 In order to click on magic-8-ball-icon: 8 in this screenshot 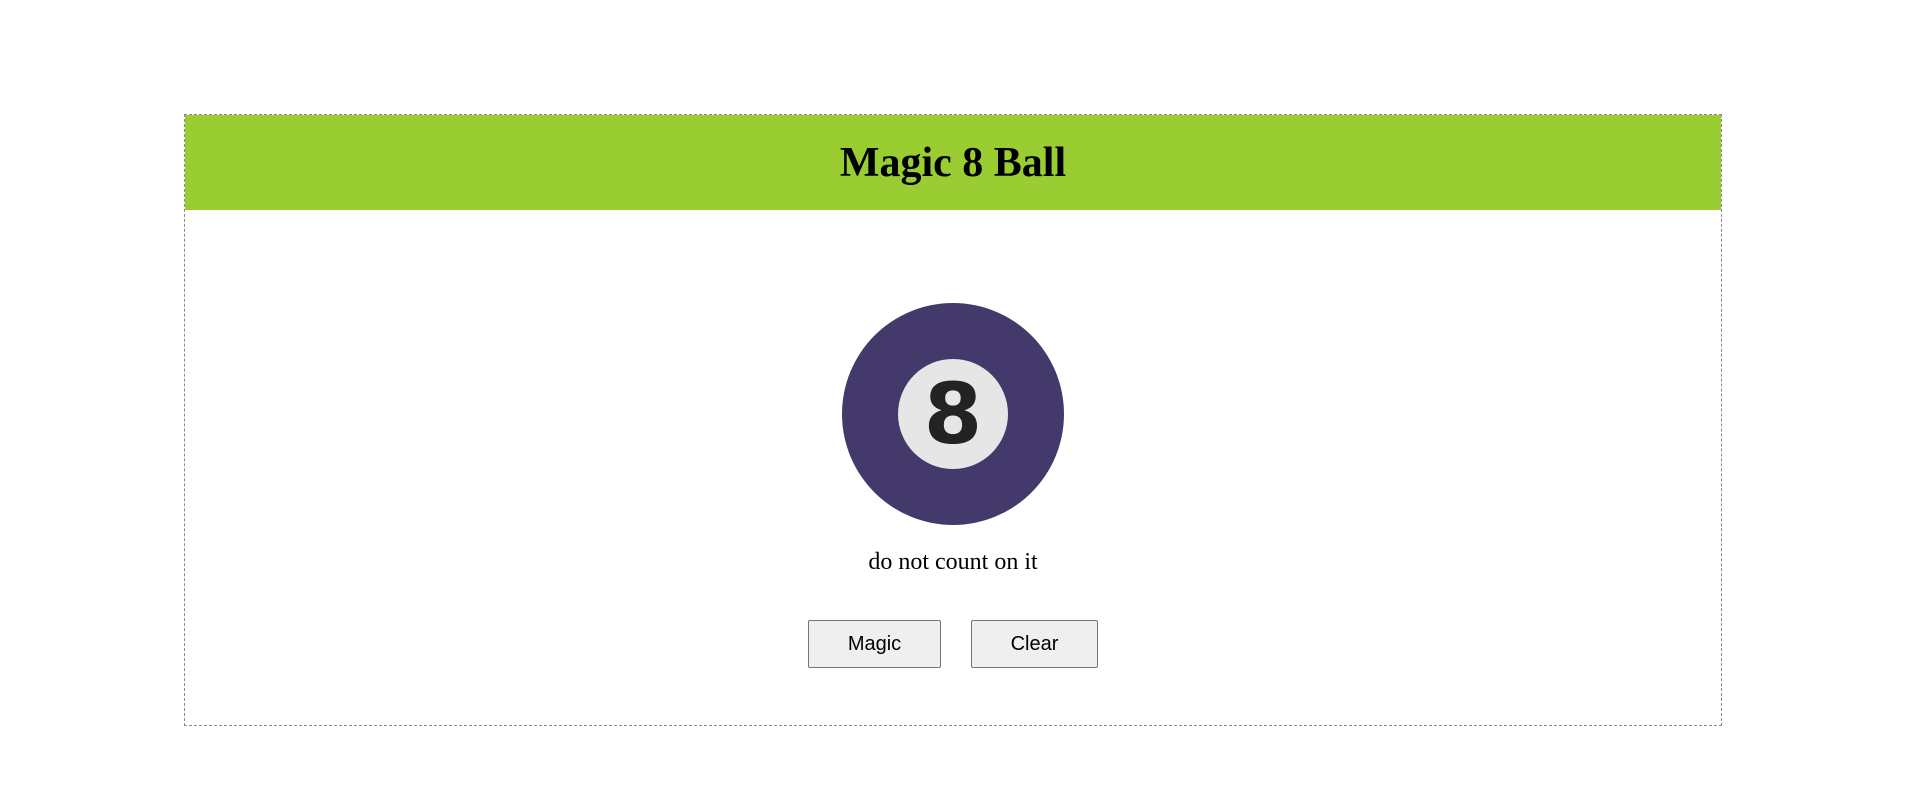, I will do `click(953, 414)`.